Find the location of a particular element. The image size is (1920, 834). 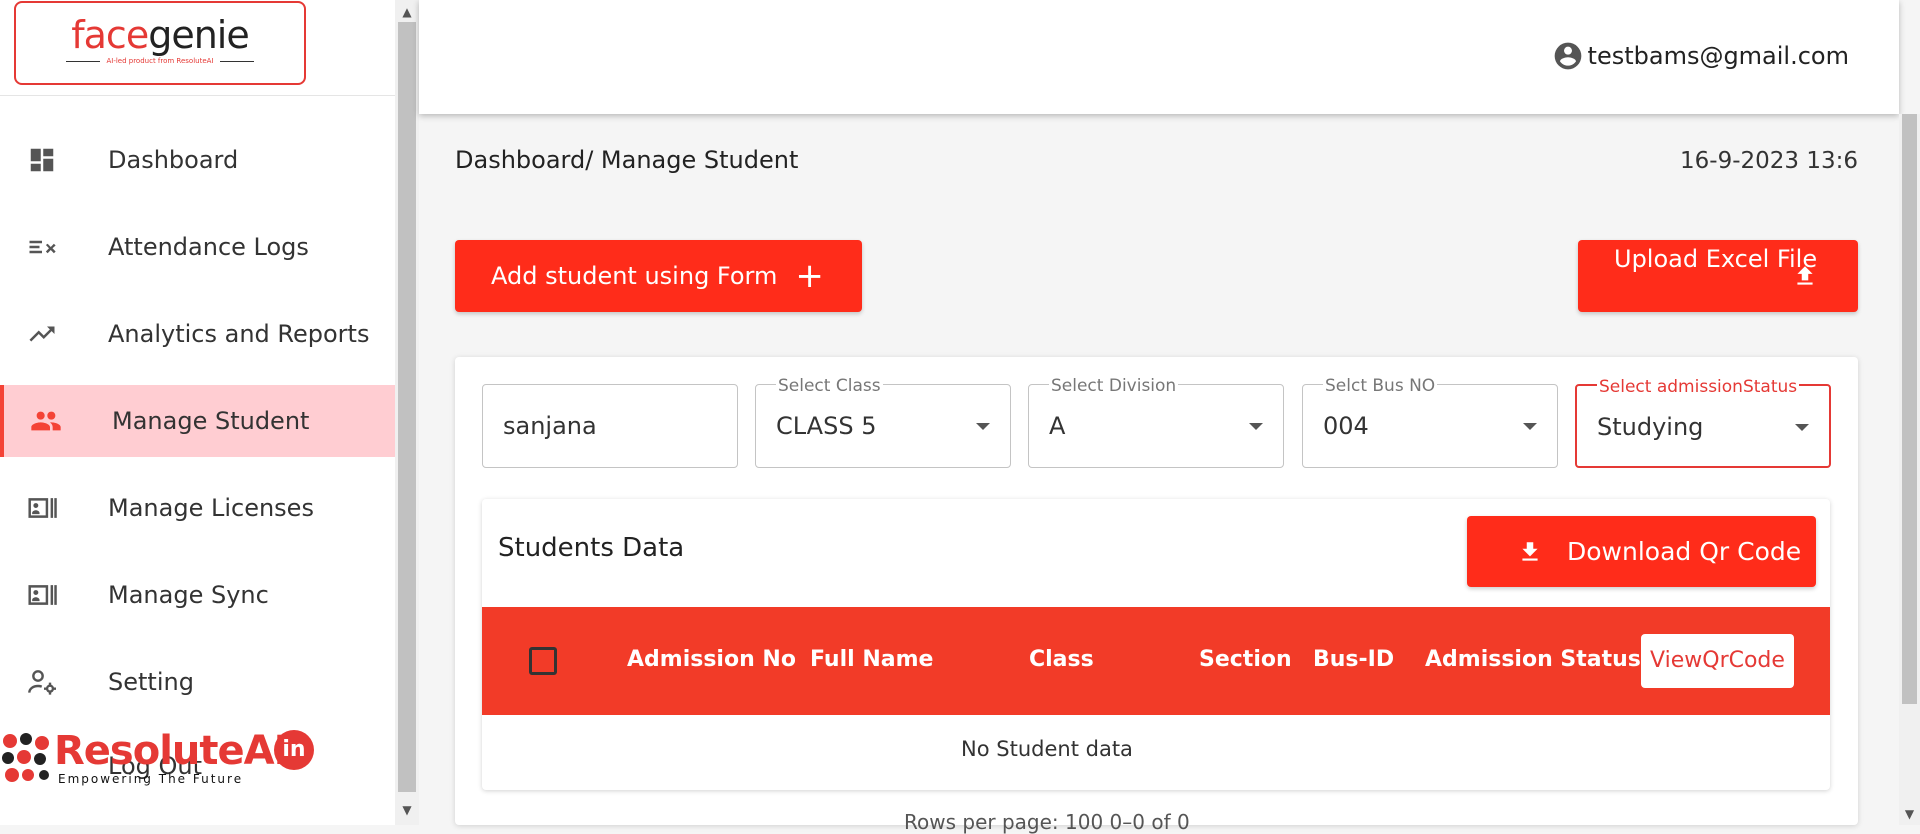

user-settings-icon is located at coordinates (42, 682).